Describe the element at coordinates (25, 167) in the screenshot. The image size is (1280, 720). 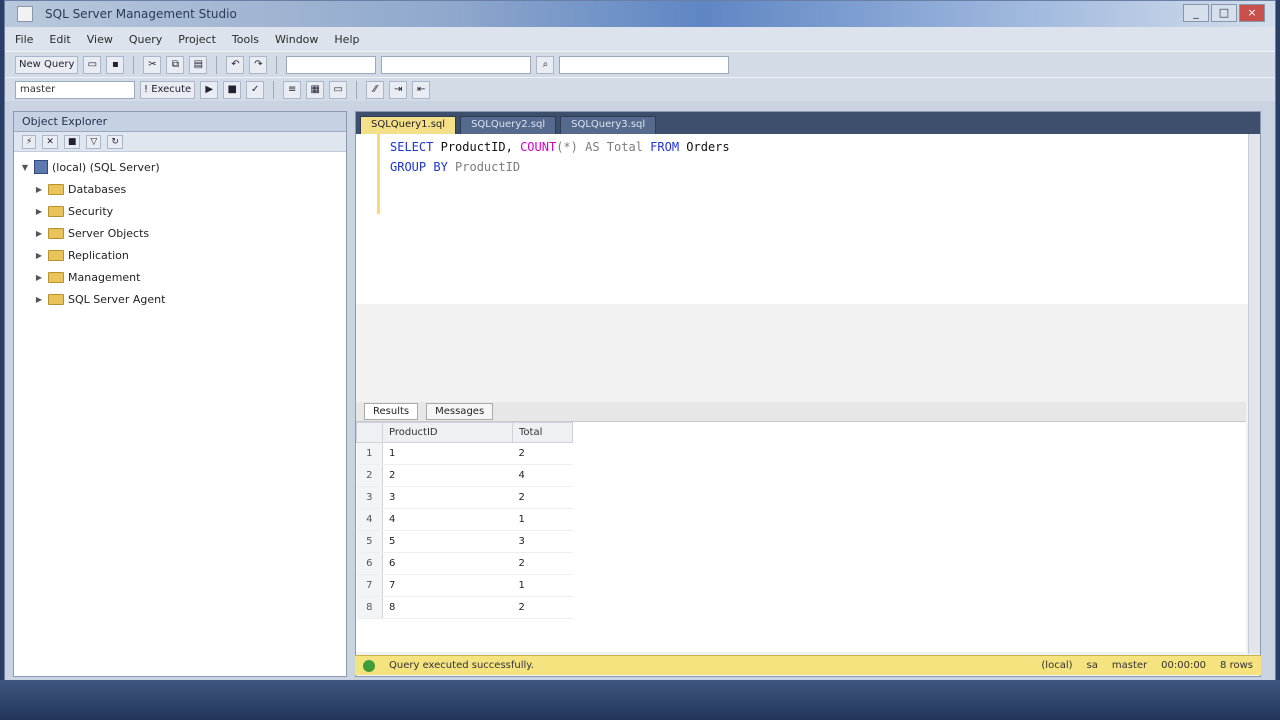
I see `expander-icon: ▼` at that location.